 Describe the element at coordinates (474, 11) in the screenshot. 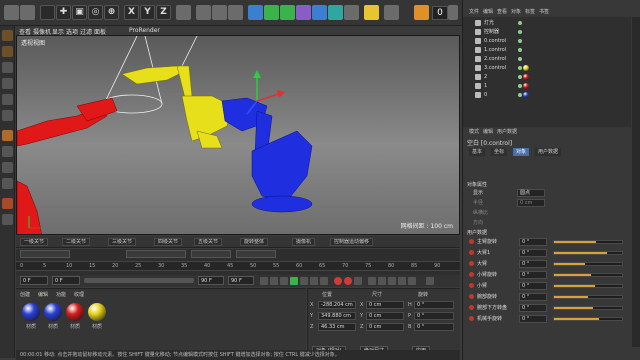

I see `om-menu-file: 文件` at that location.